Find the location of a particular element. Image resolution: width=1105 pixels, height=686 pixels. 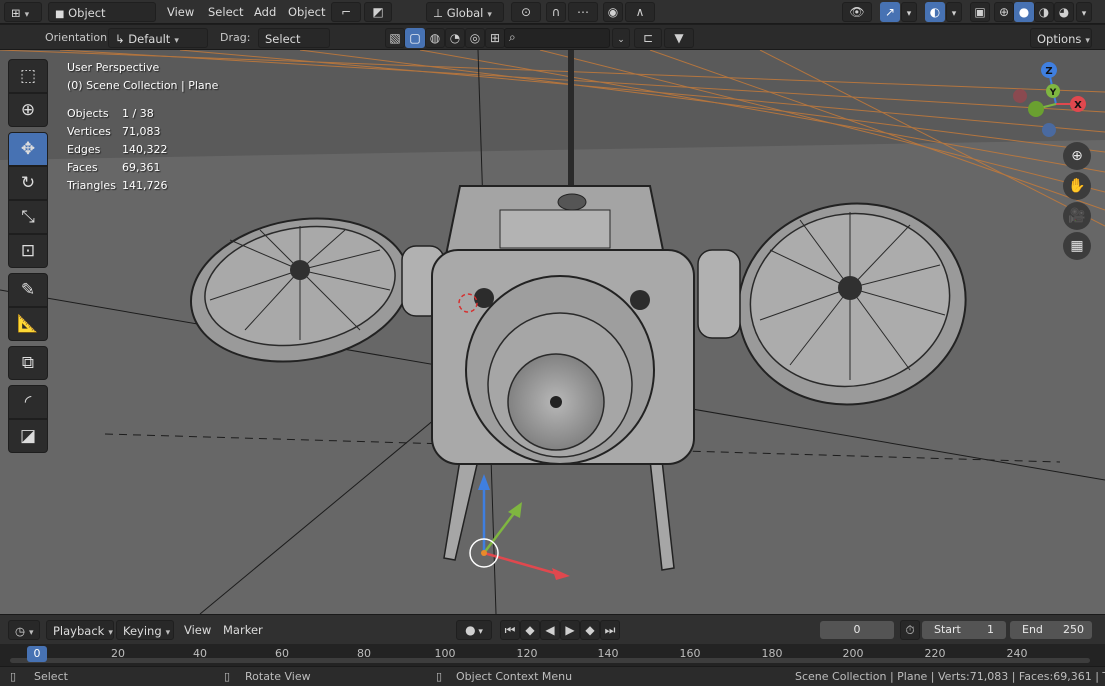

scale-tool: ⤡ is located at coordinates (28, 217).